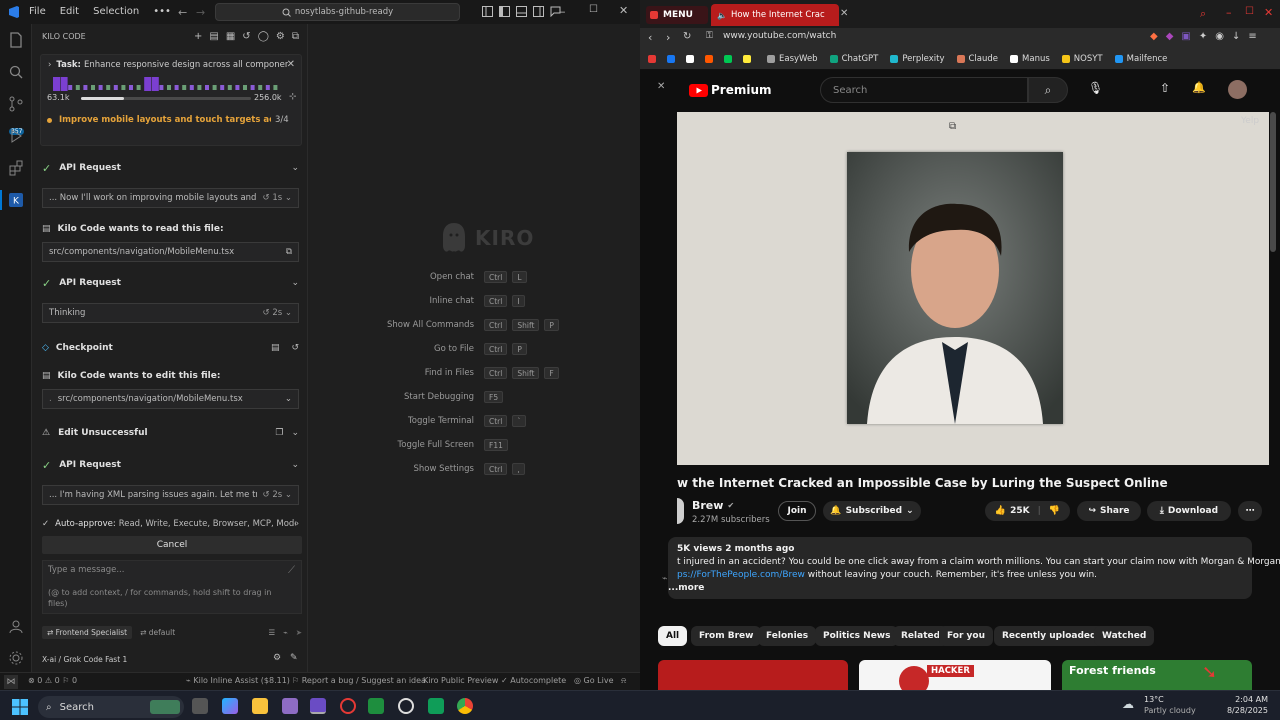 This screenshot has width=1280, height=720. Describe the element at coordinates (16, 40) in the screenshot. I see `explorer-icon` at that location.